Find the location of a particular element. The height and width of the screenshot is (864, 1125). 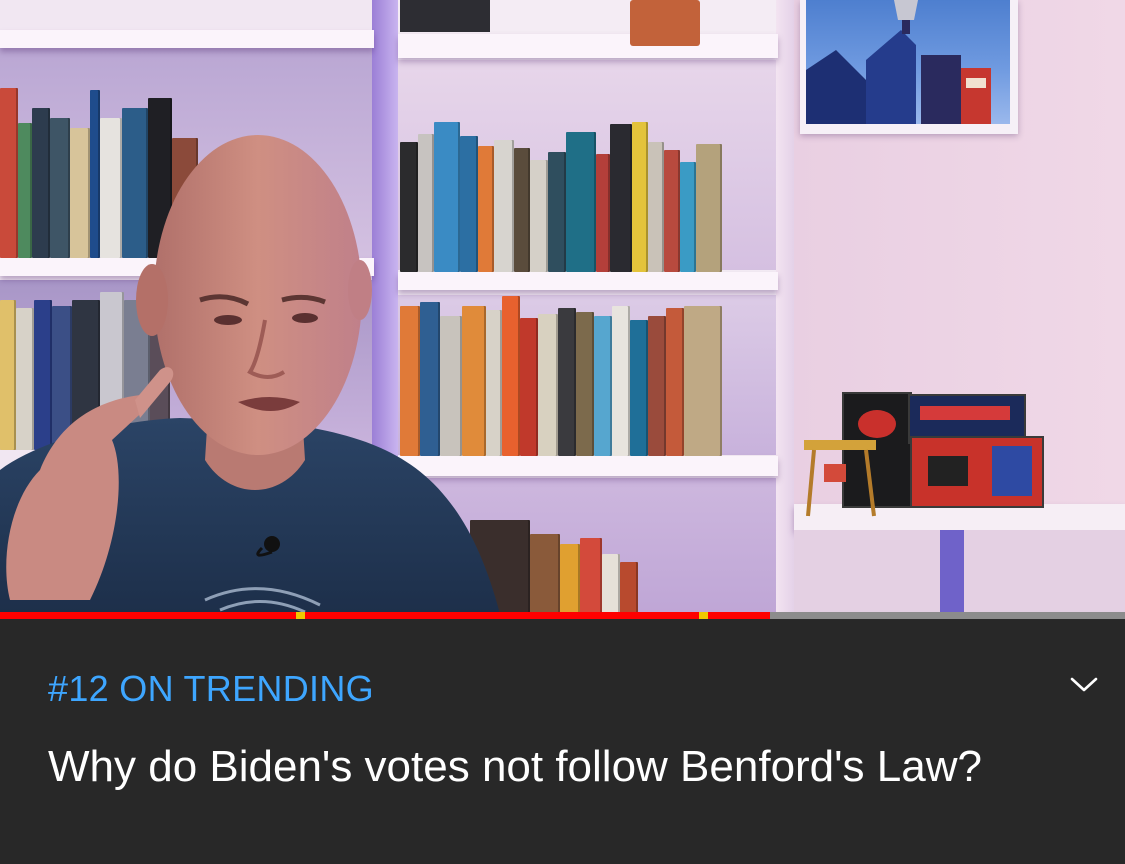

expand-description-button is located at coordinates (1084, 685).